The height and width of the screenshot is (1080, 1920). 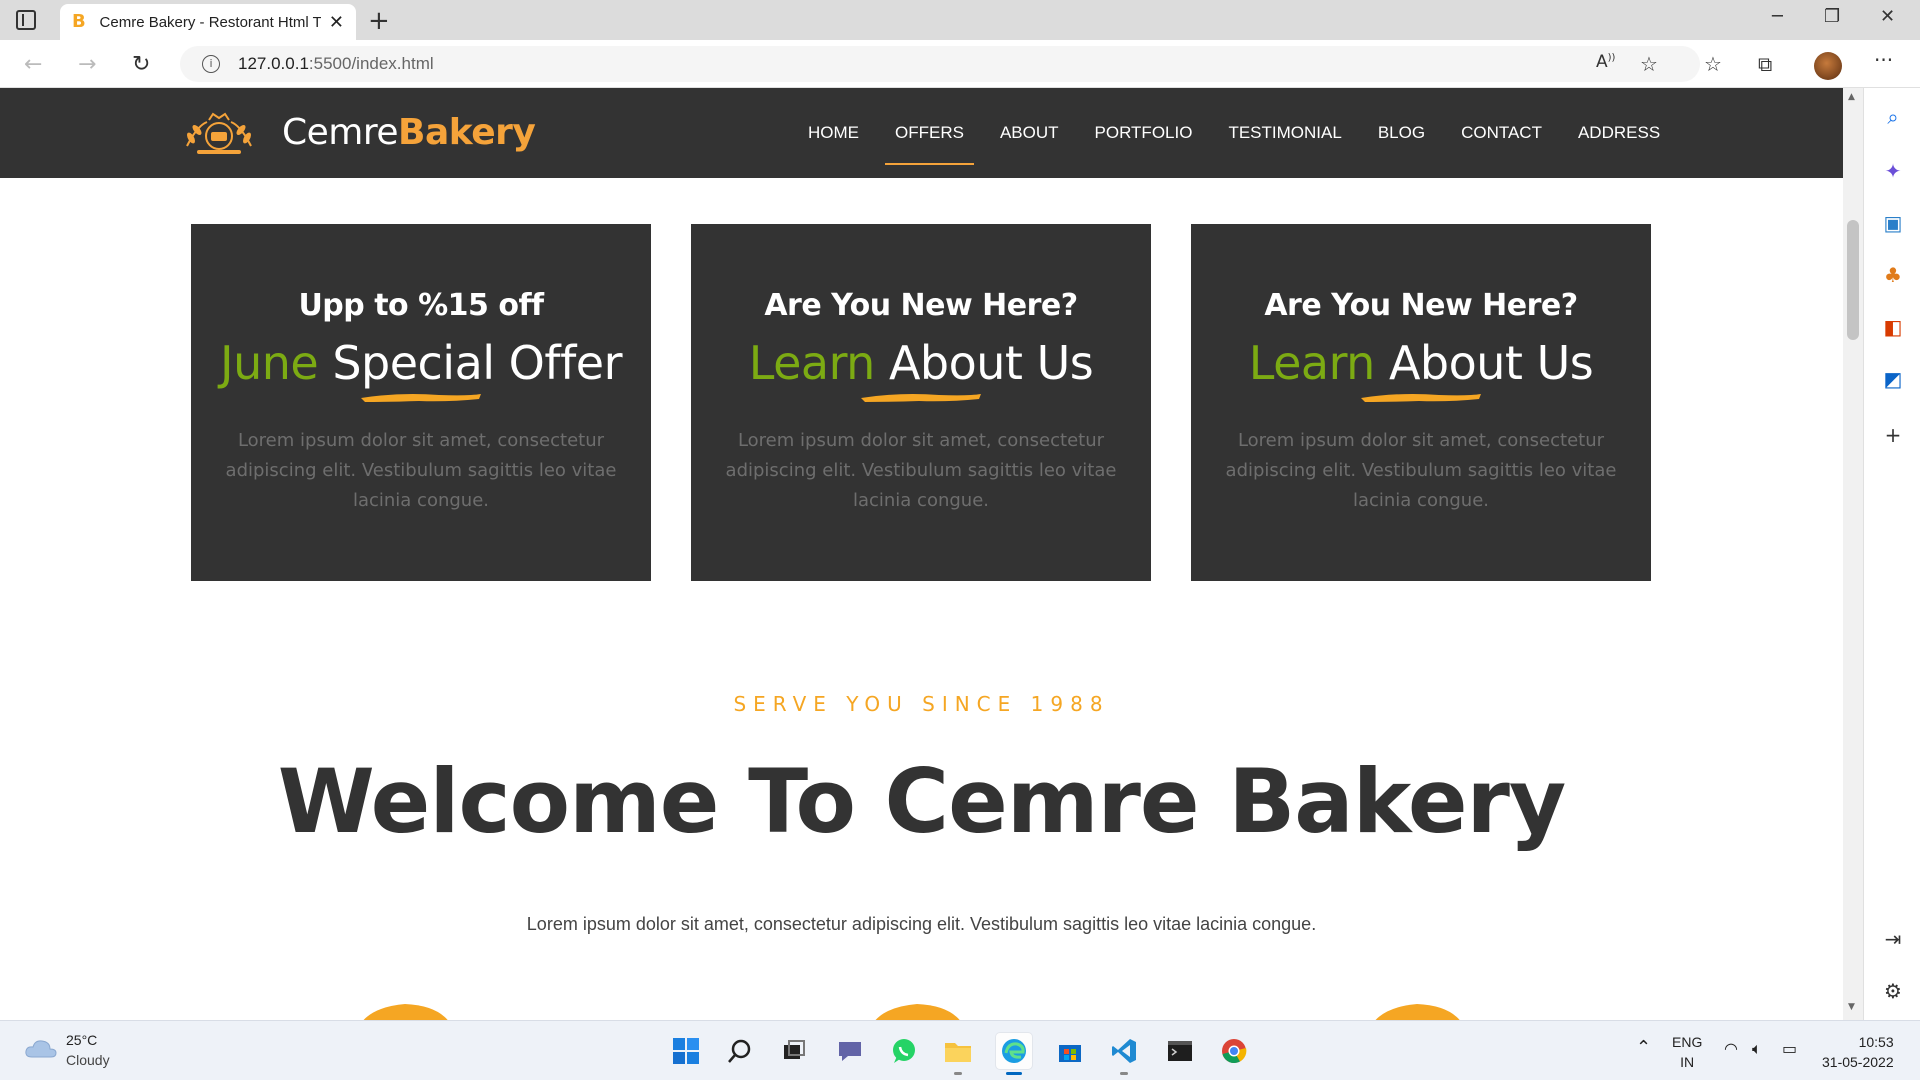 I want to click on search-icon: ⌕, so click(x=1893, y=117).